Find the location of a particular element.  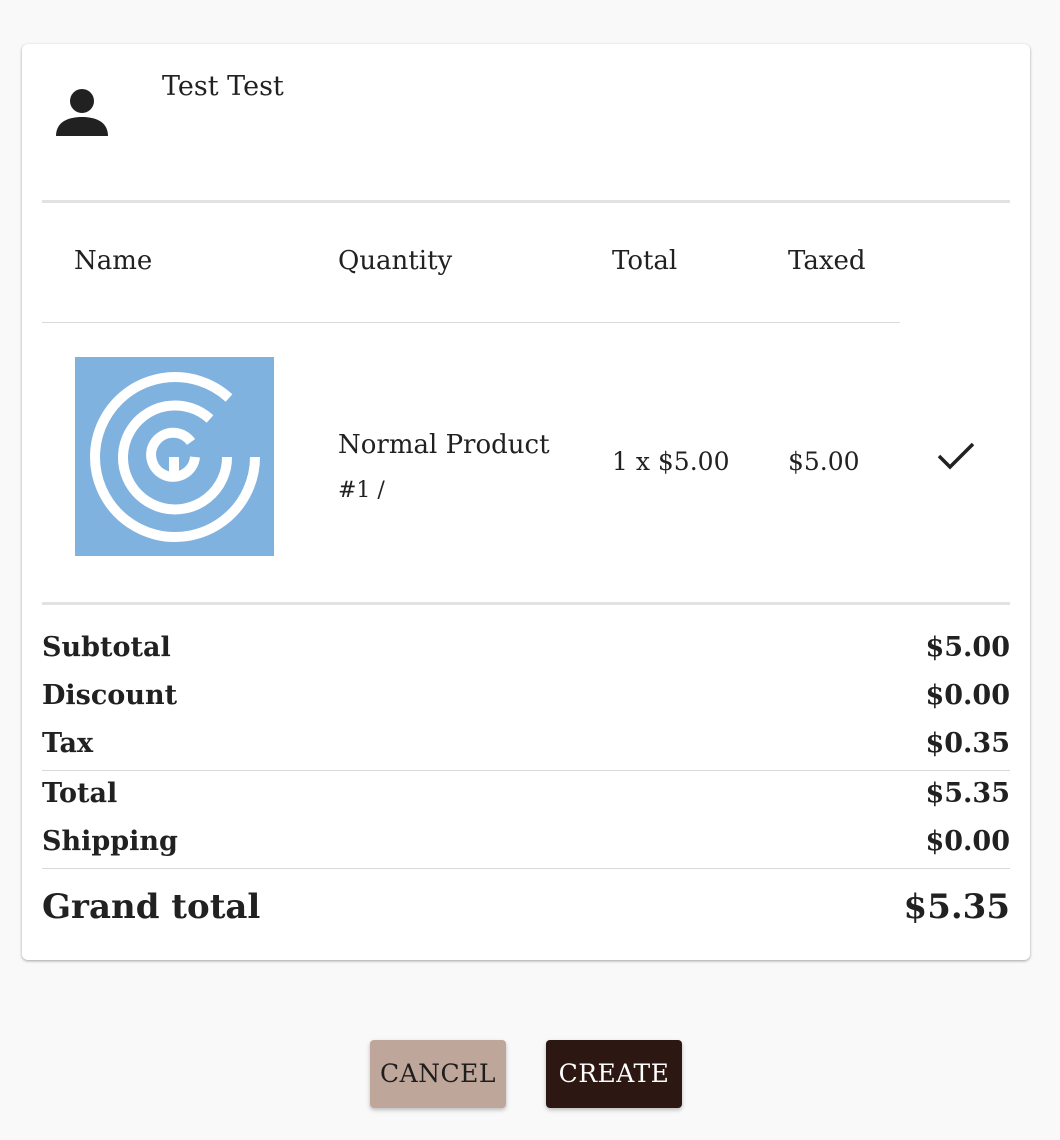

grand-total-value: $5.35 is located at coordinates (956, 907).